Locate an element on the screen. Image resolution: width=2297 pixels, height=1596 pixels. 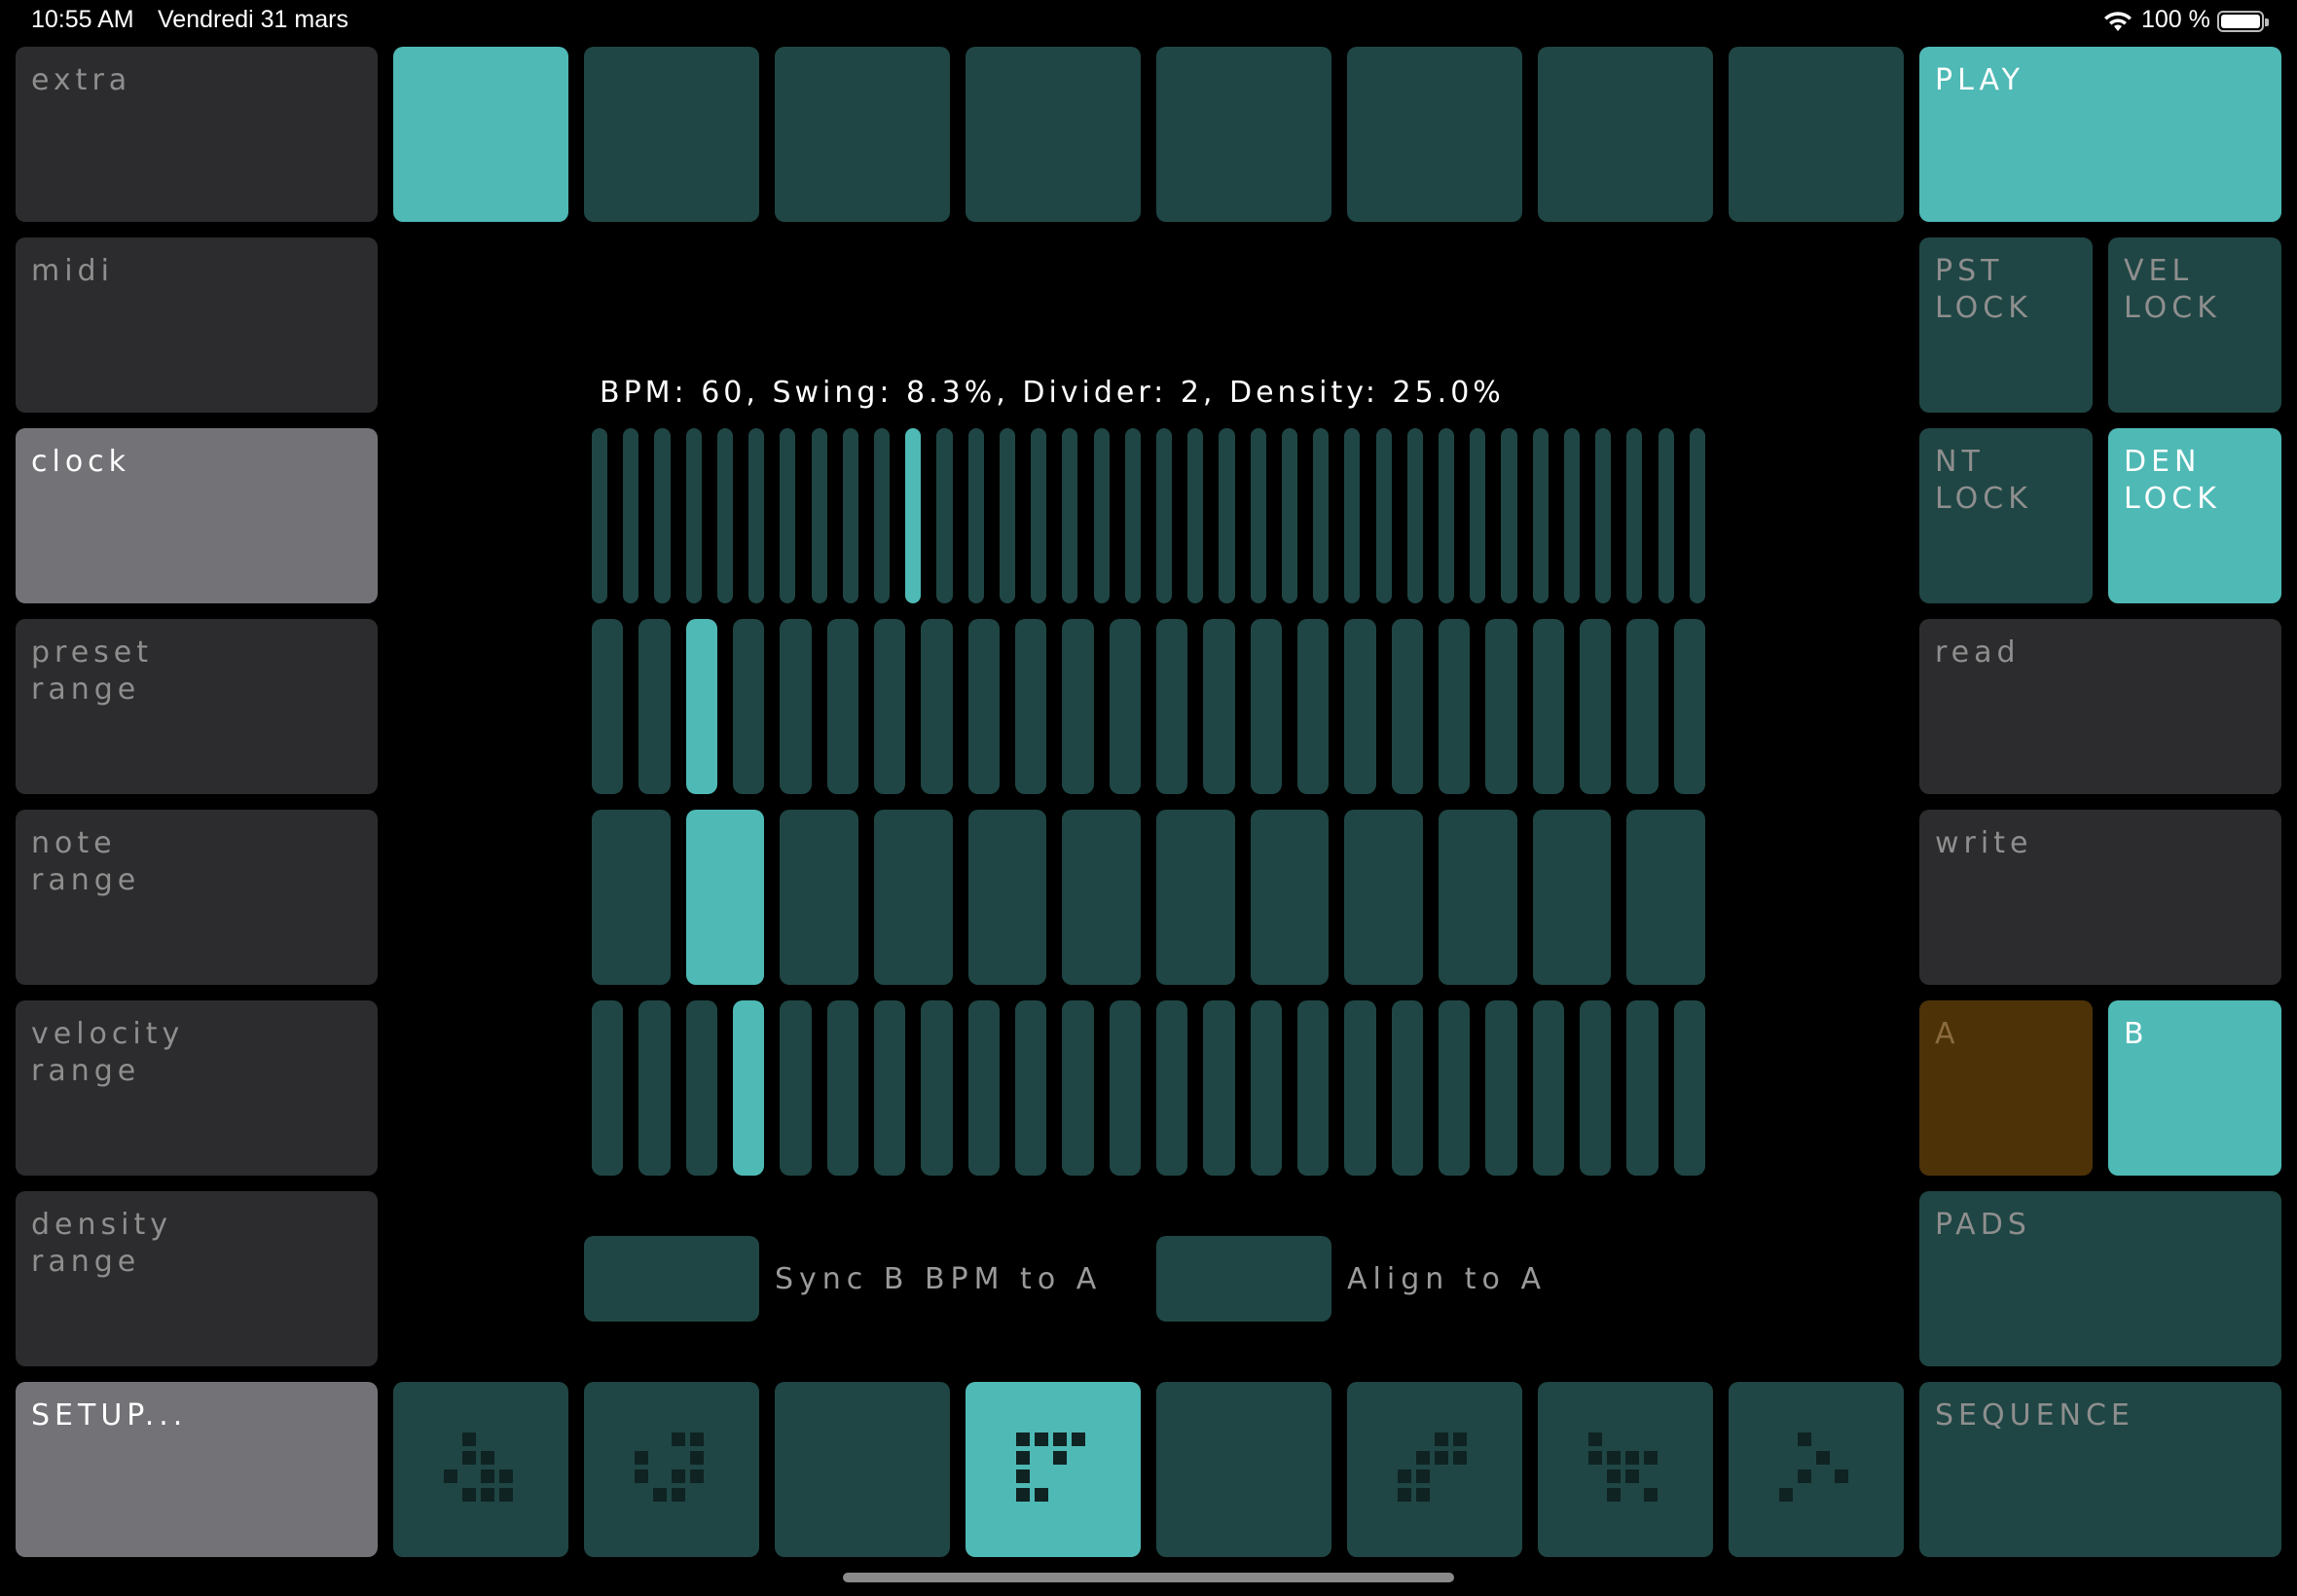
left-menu-item: note range is located at coordinates (197, 898).